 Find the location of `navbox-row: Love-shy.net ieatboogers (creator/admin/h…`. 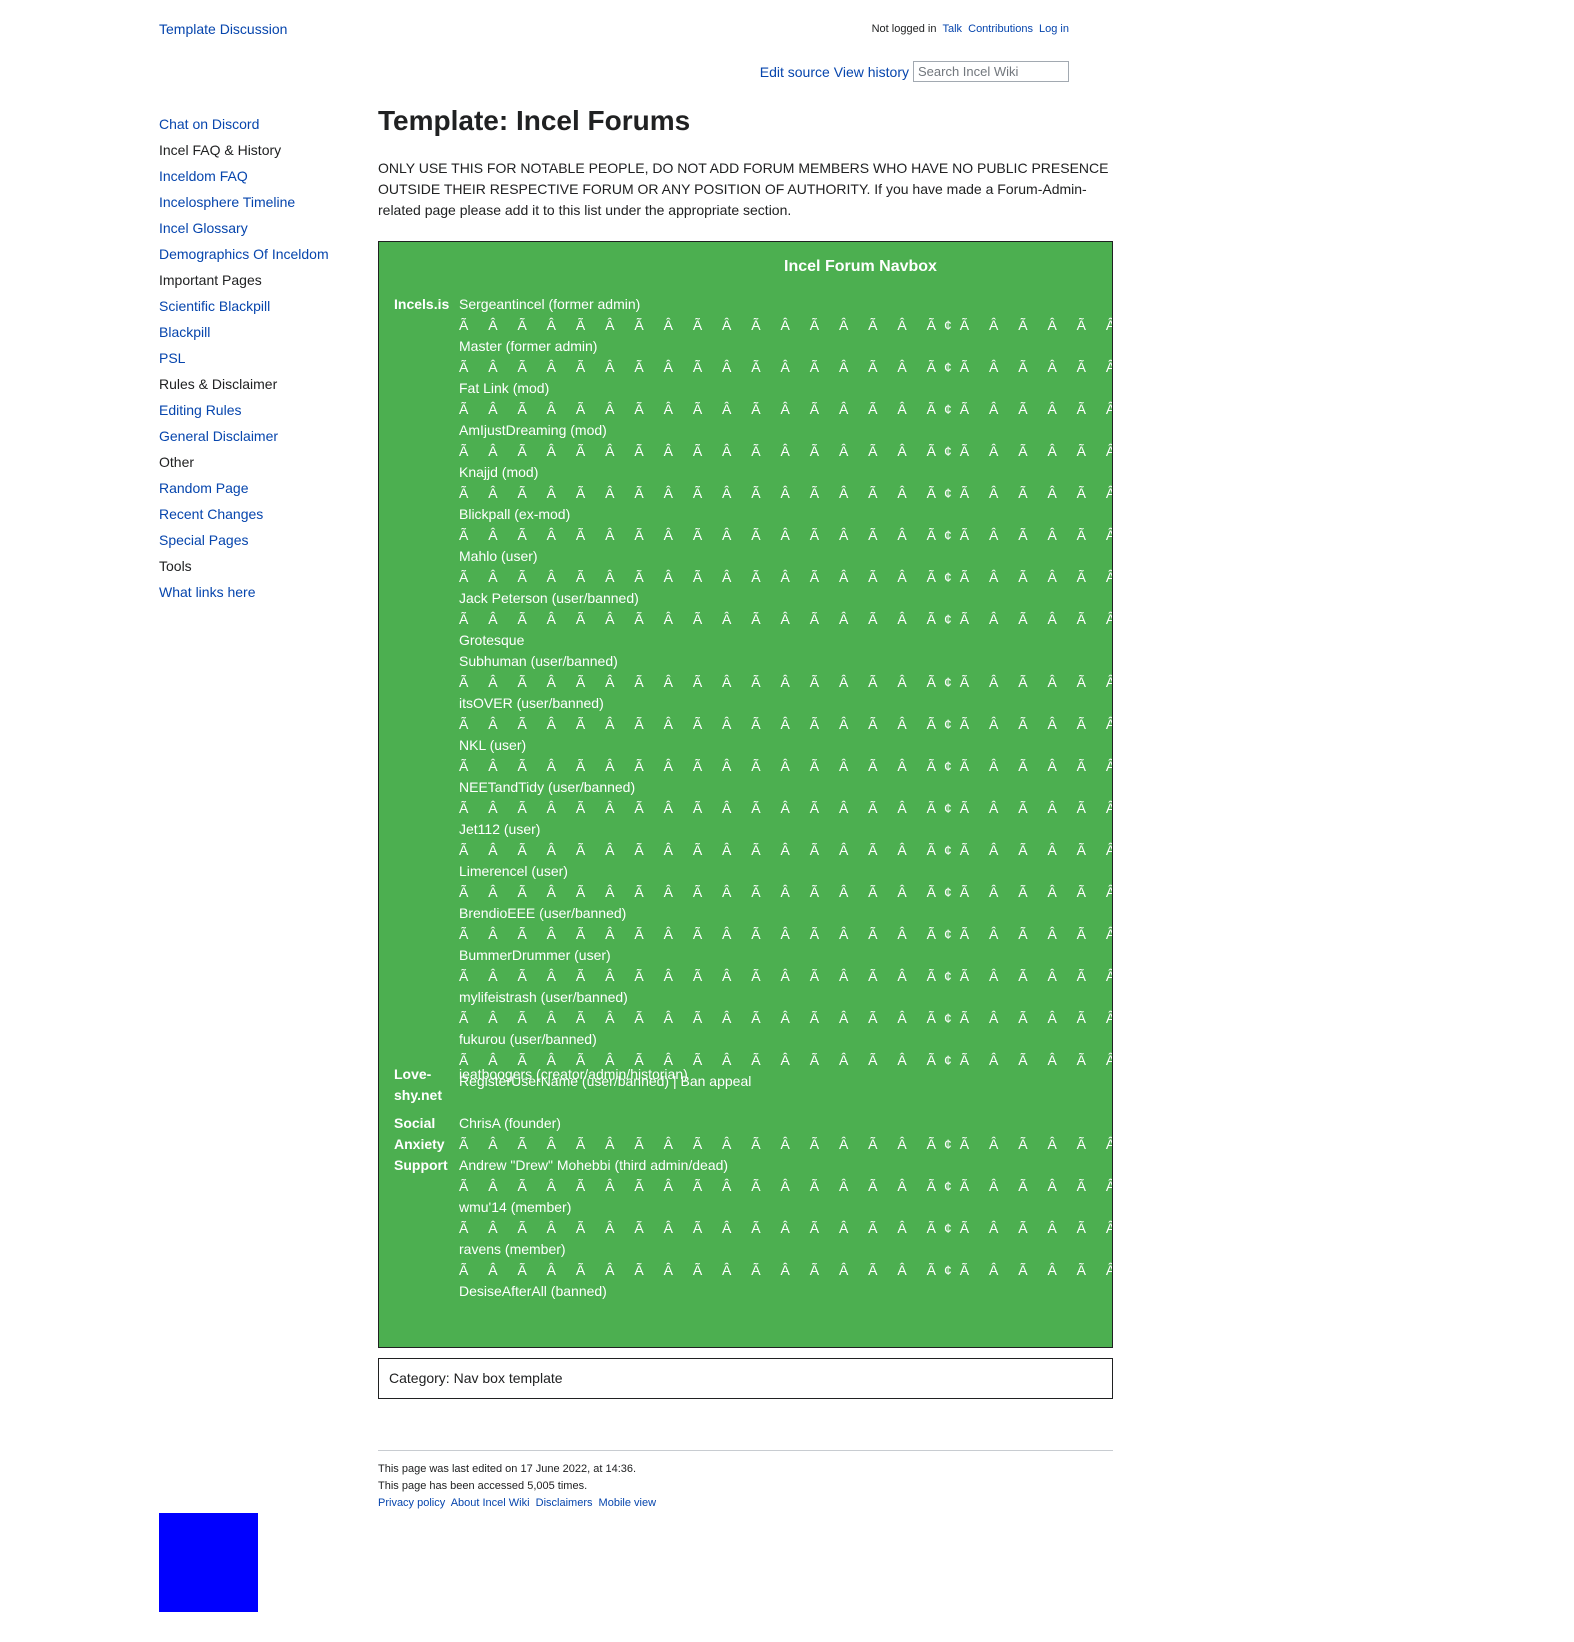

navbox-row: Love-shy.net ieatboogers (creator/admin/h… is located at coordinates (745, 1085).